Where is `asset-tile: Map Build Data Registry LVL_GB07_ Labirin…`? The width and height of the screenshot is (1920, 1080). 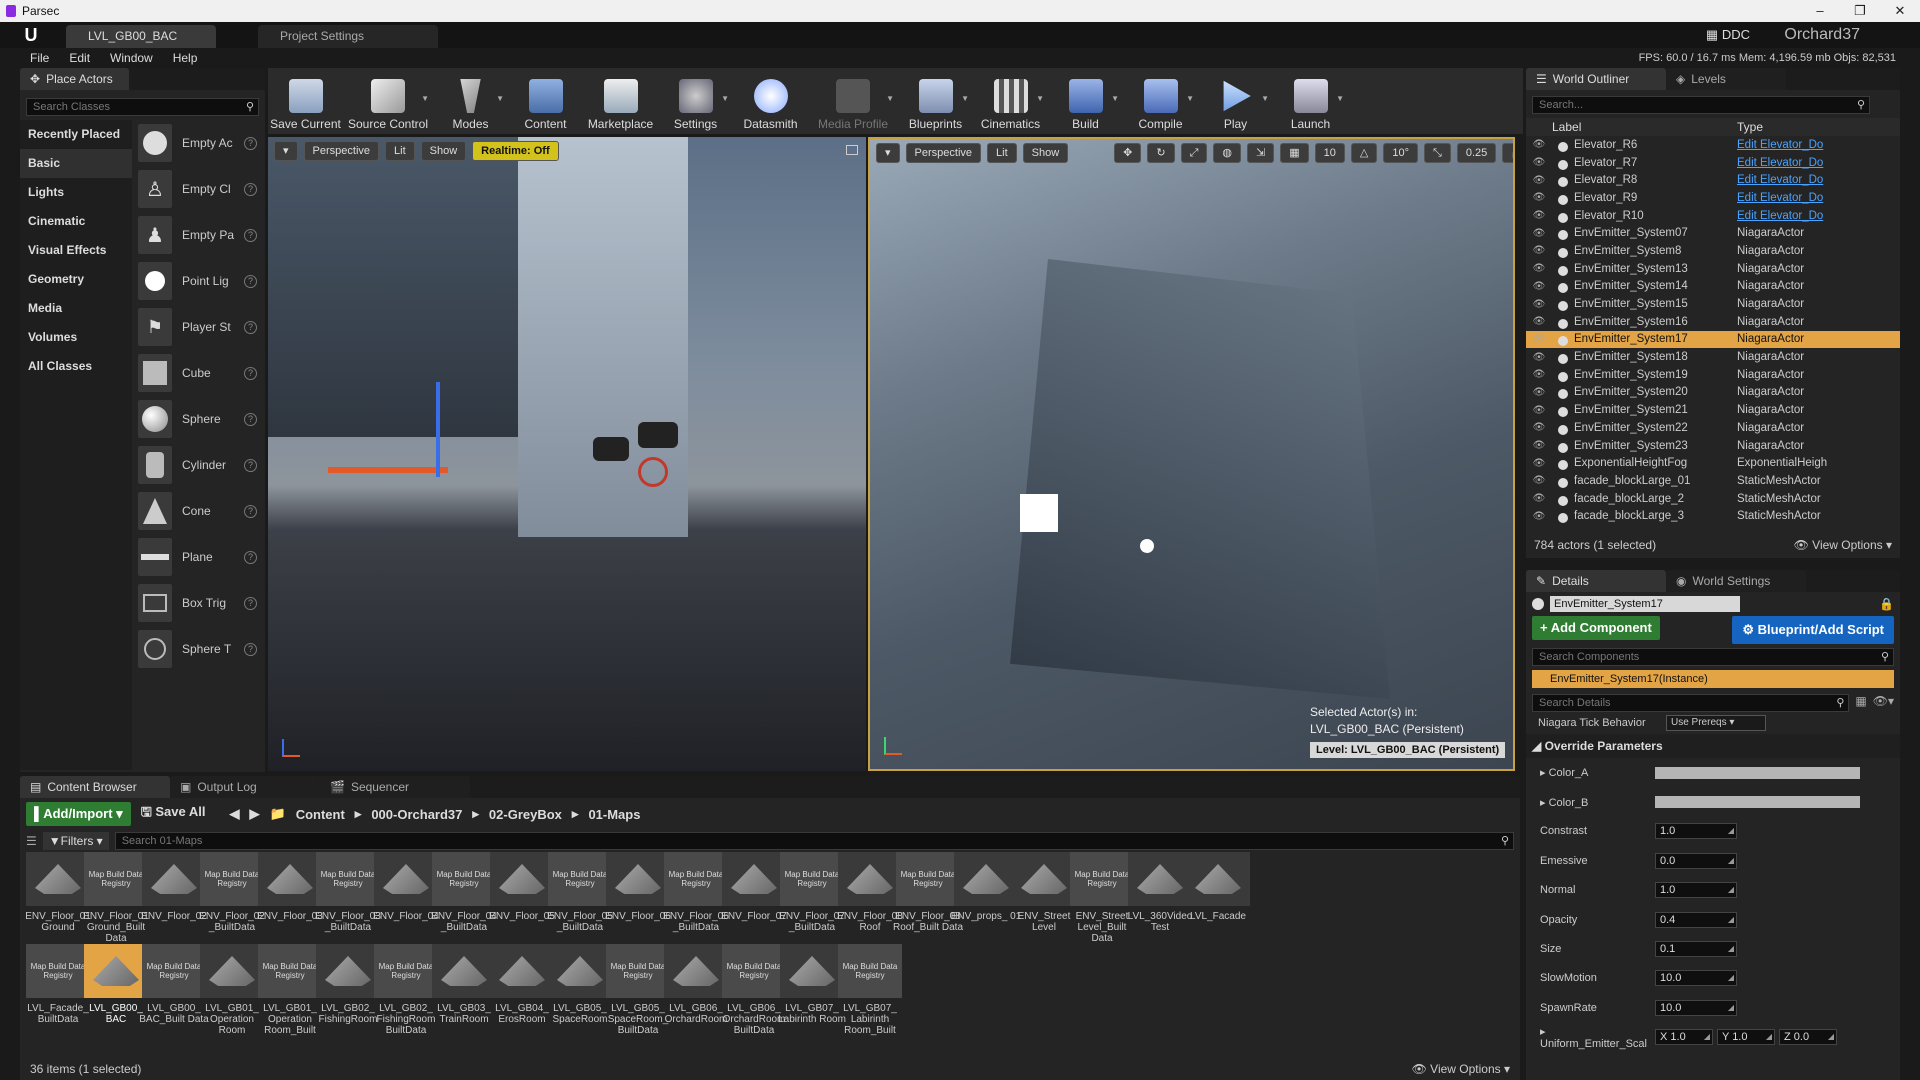 asset-tile: Map Build Data Registry LVL_GB07_ Labirin… is located at coordinates (870, 991).